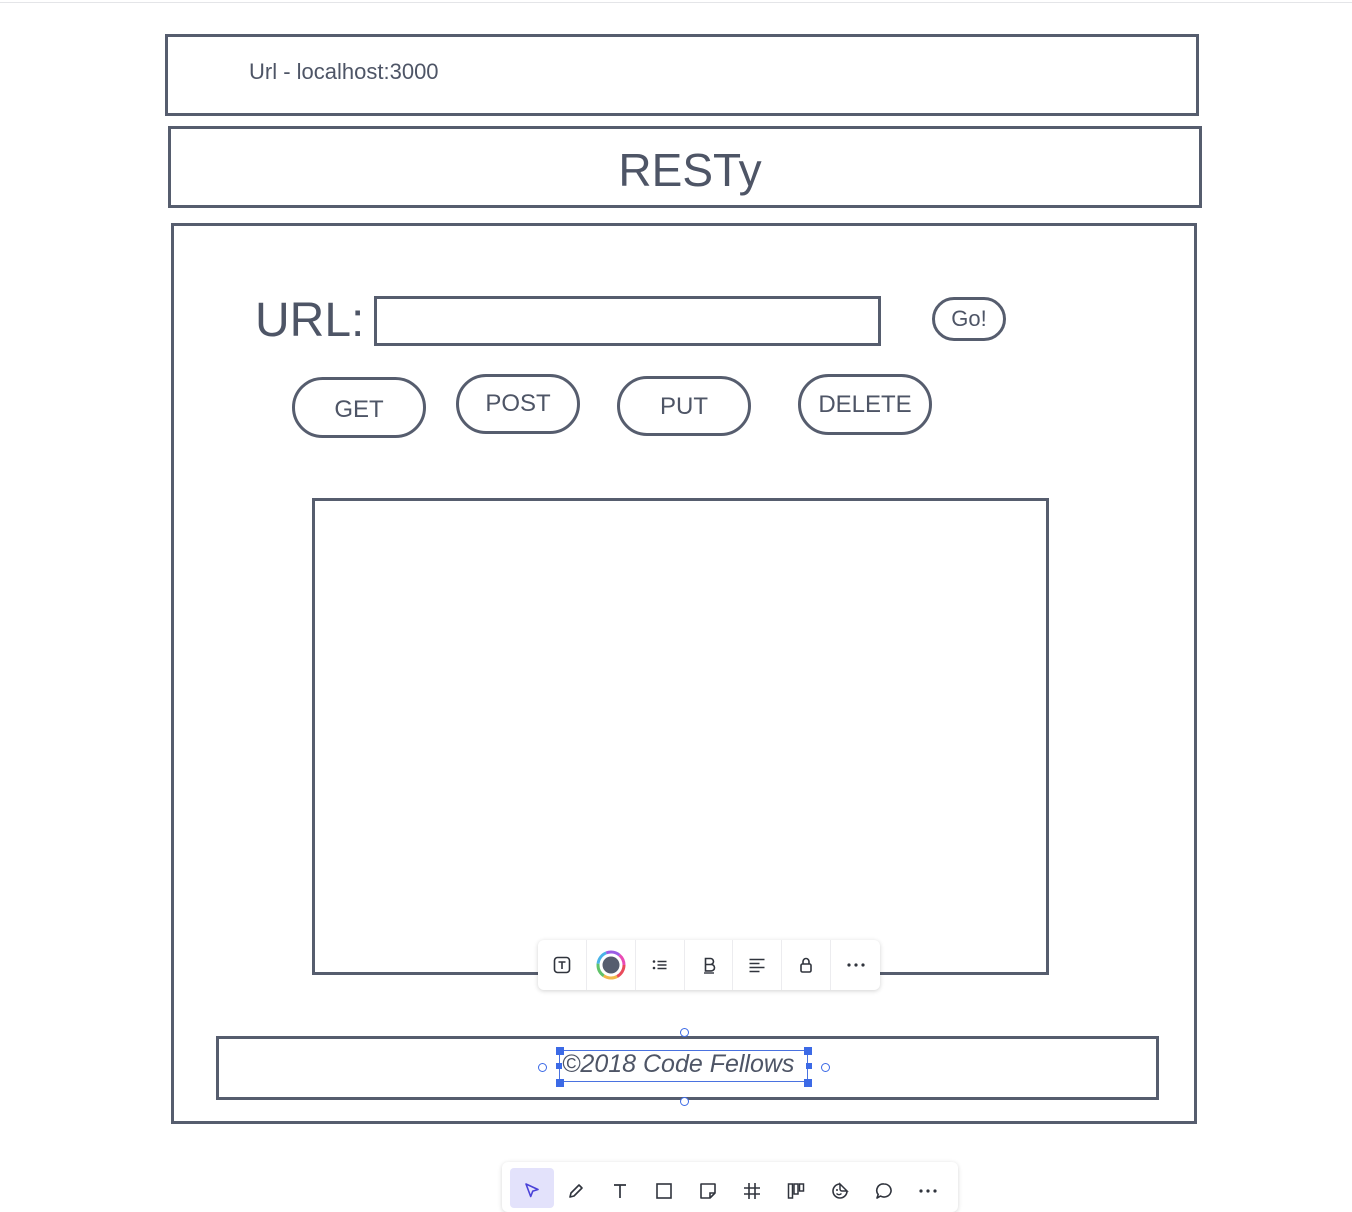  Describe the element at coordinates (627, 321) in the screenshot. I see `url-input` at that location.